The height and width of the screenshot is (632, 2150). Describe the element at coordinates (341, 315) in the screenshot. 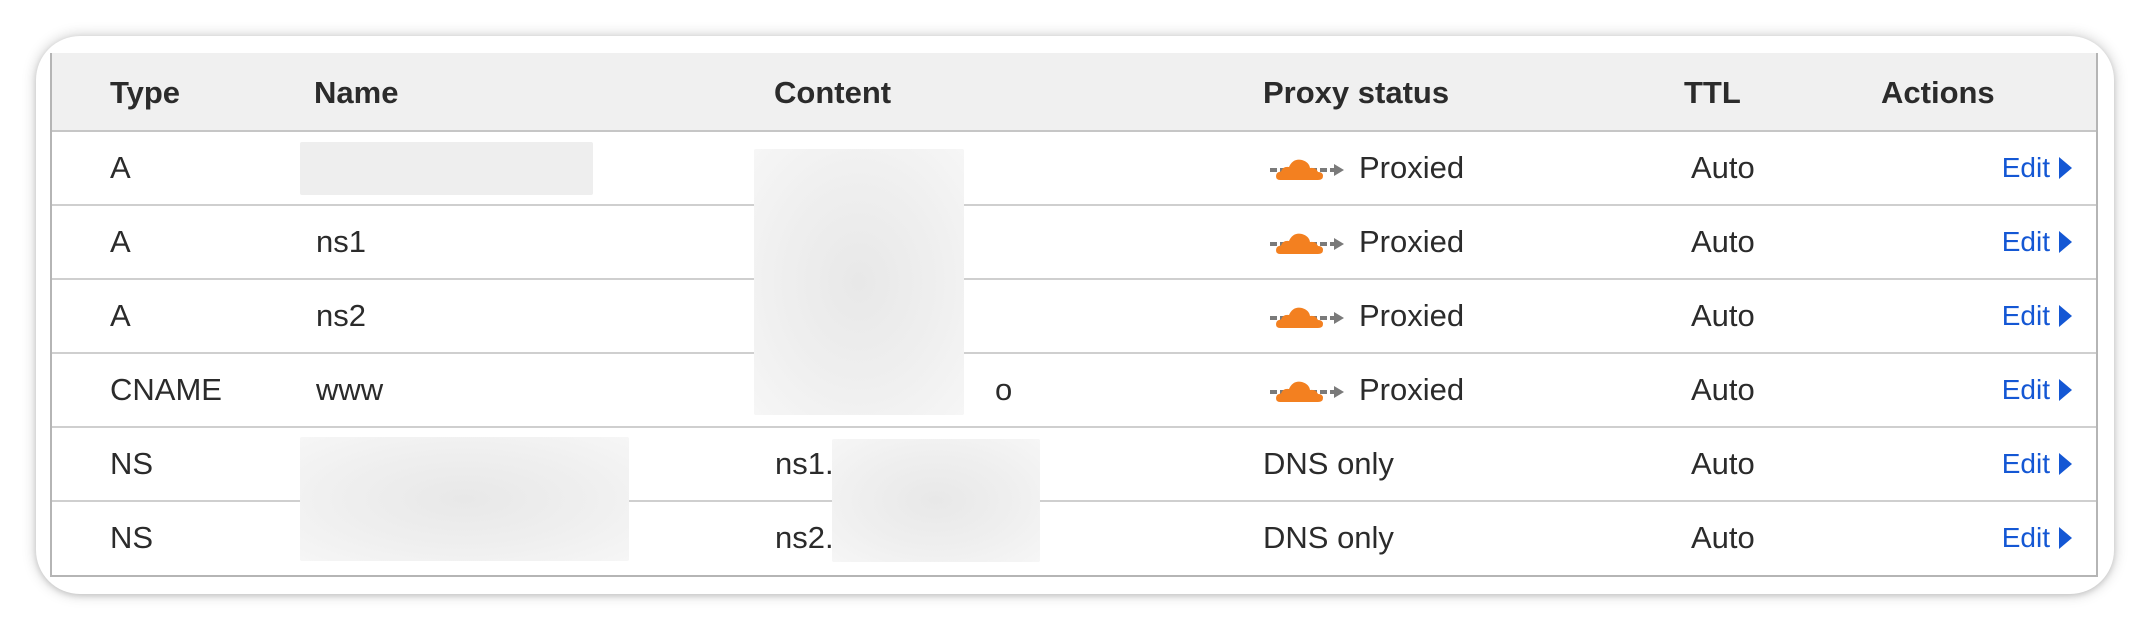

I see `record-name: ns2` at that location.